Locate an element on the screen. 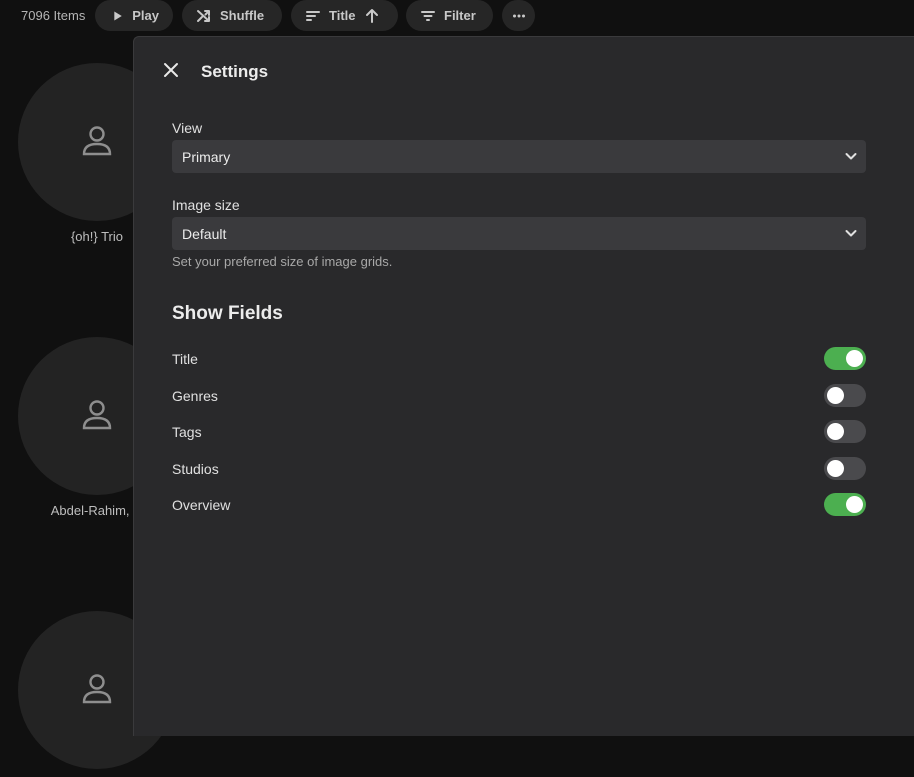 The height and width of the screenshot is (777, 914). image-size-select: Default is located at coordinates (519, 233).